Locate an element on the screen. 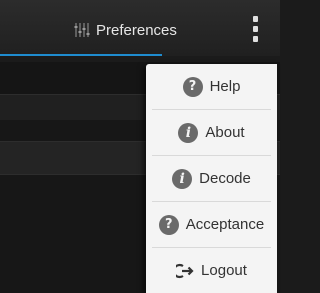 The height and width of the screenshot is (293, 320). page-title: Preferences is located at coordinates (136, 30).